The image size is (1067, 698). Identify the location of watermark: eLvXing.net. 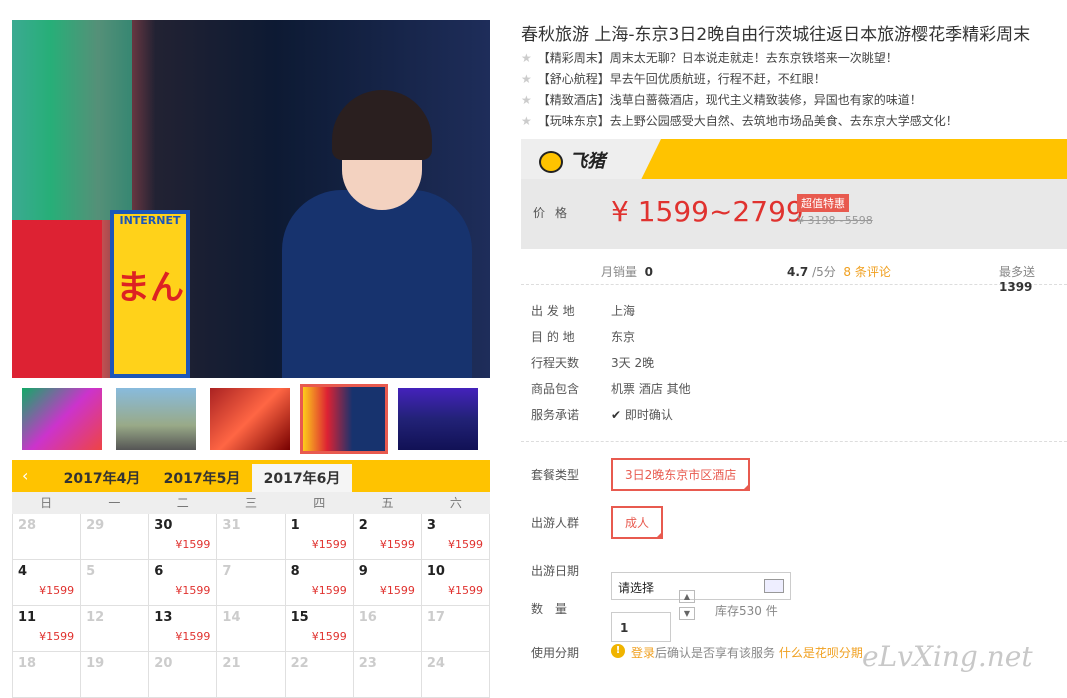
(947, 656).